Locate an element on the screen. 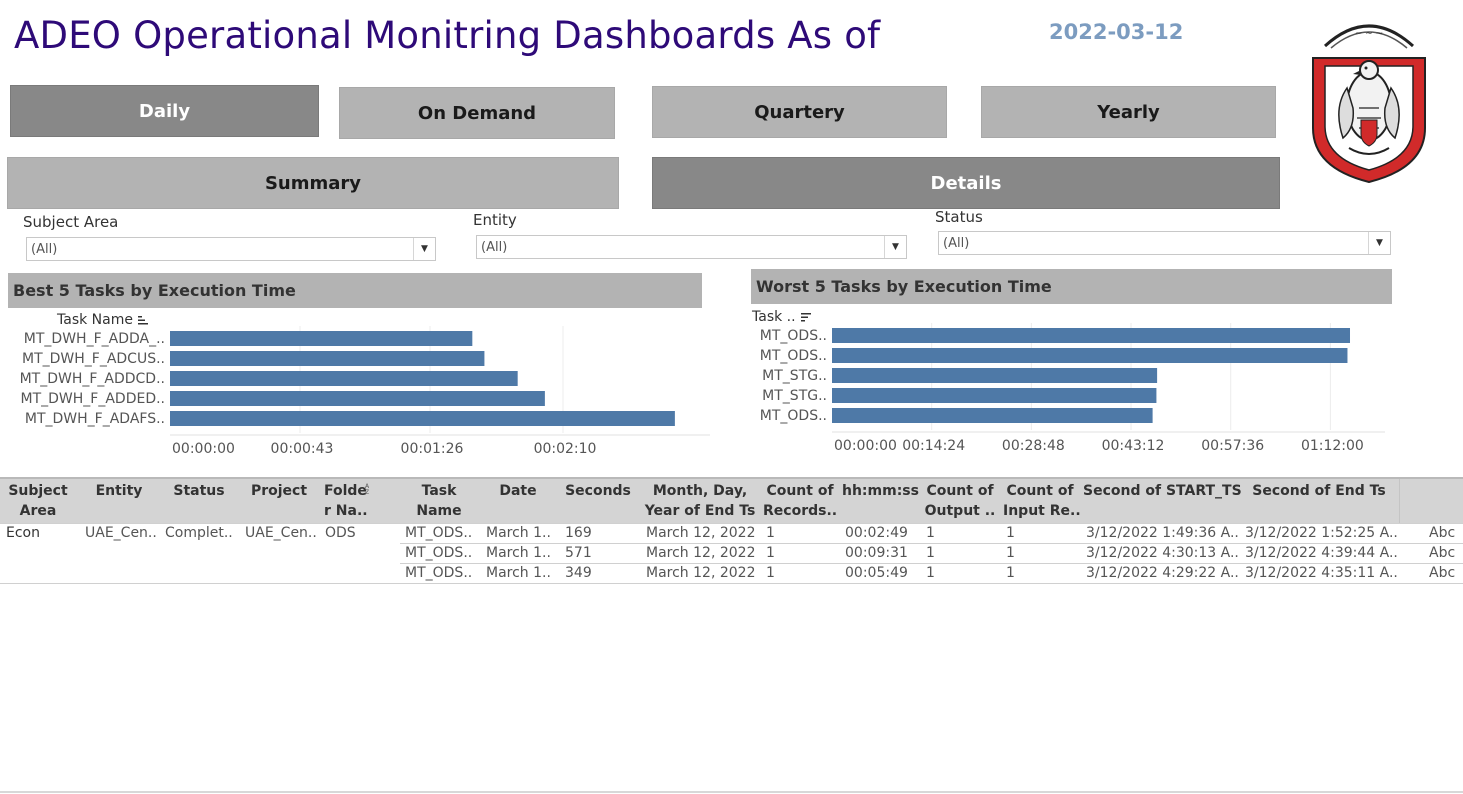 The image size is (1463, 794). cell-records: 1 is located at coordinates (770, 573).